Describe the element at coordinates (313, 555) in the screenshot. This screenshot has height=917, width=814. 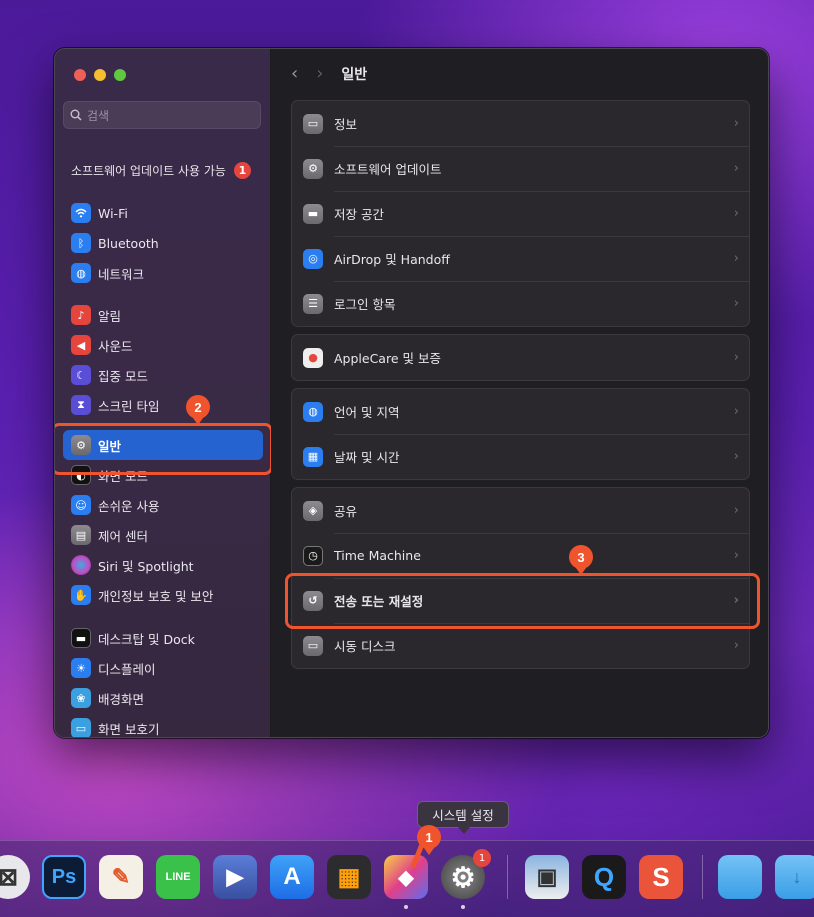
I see `time-machine-icon: ◷` at that location.